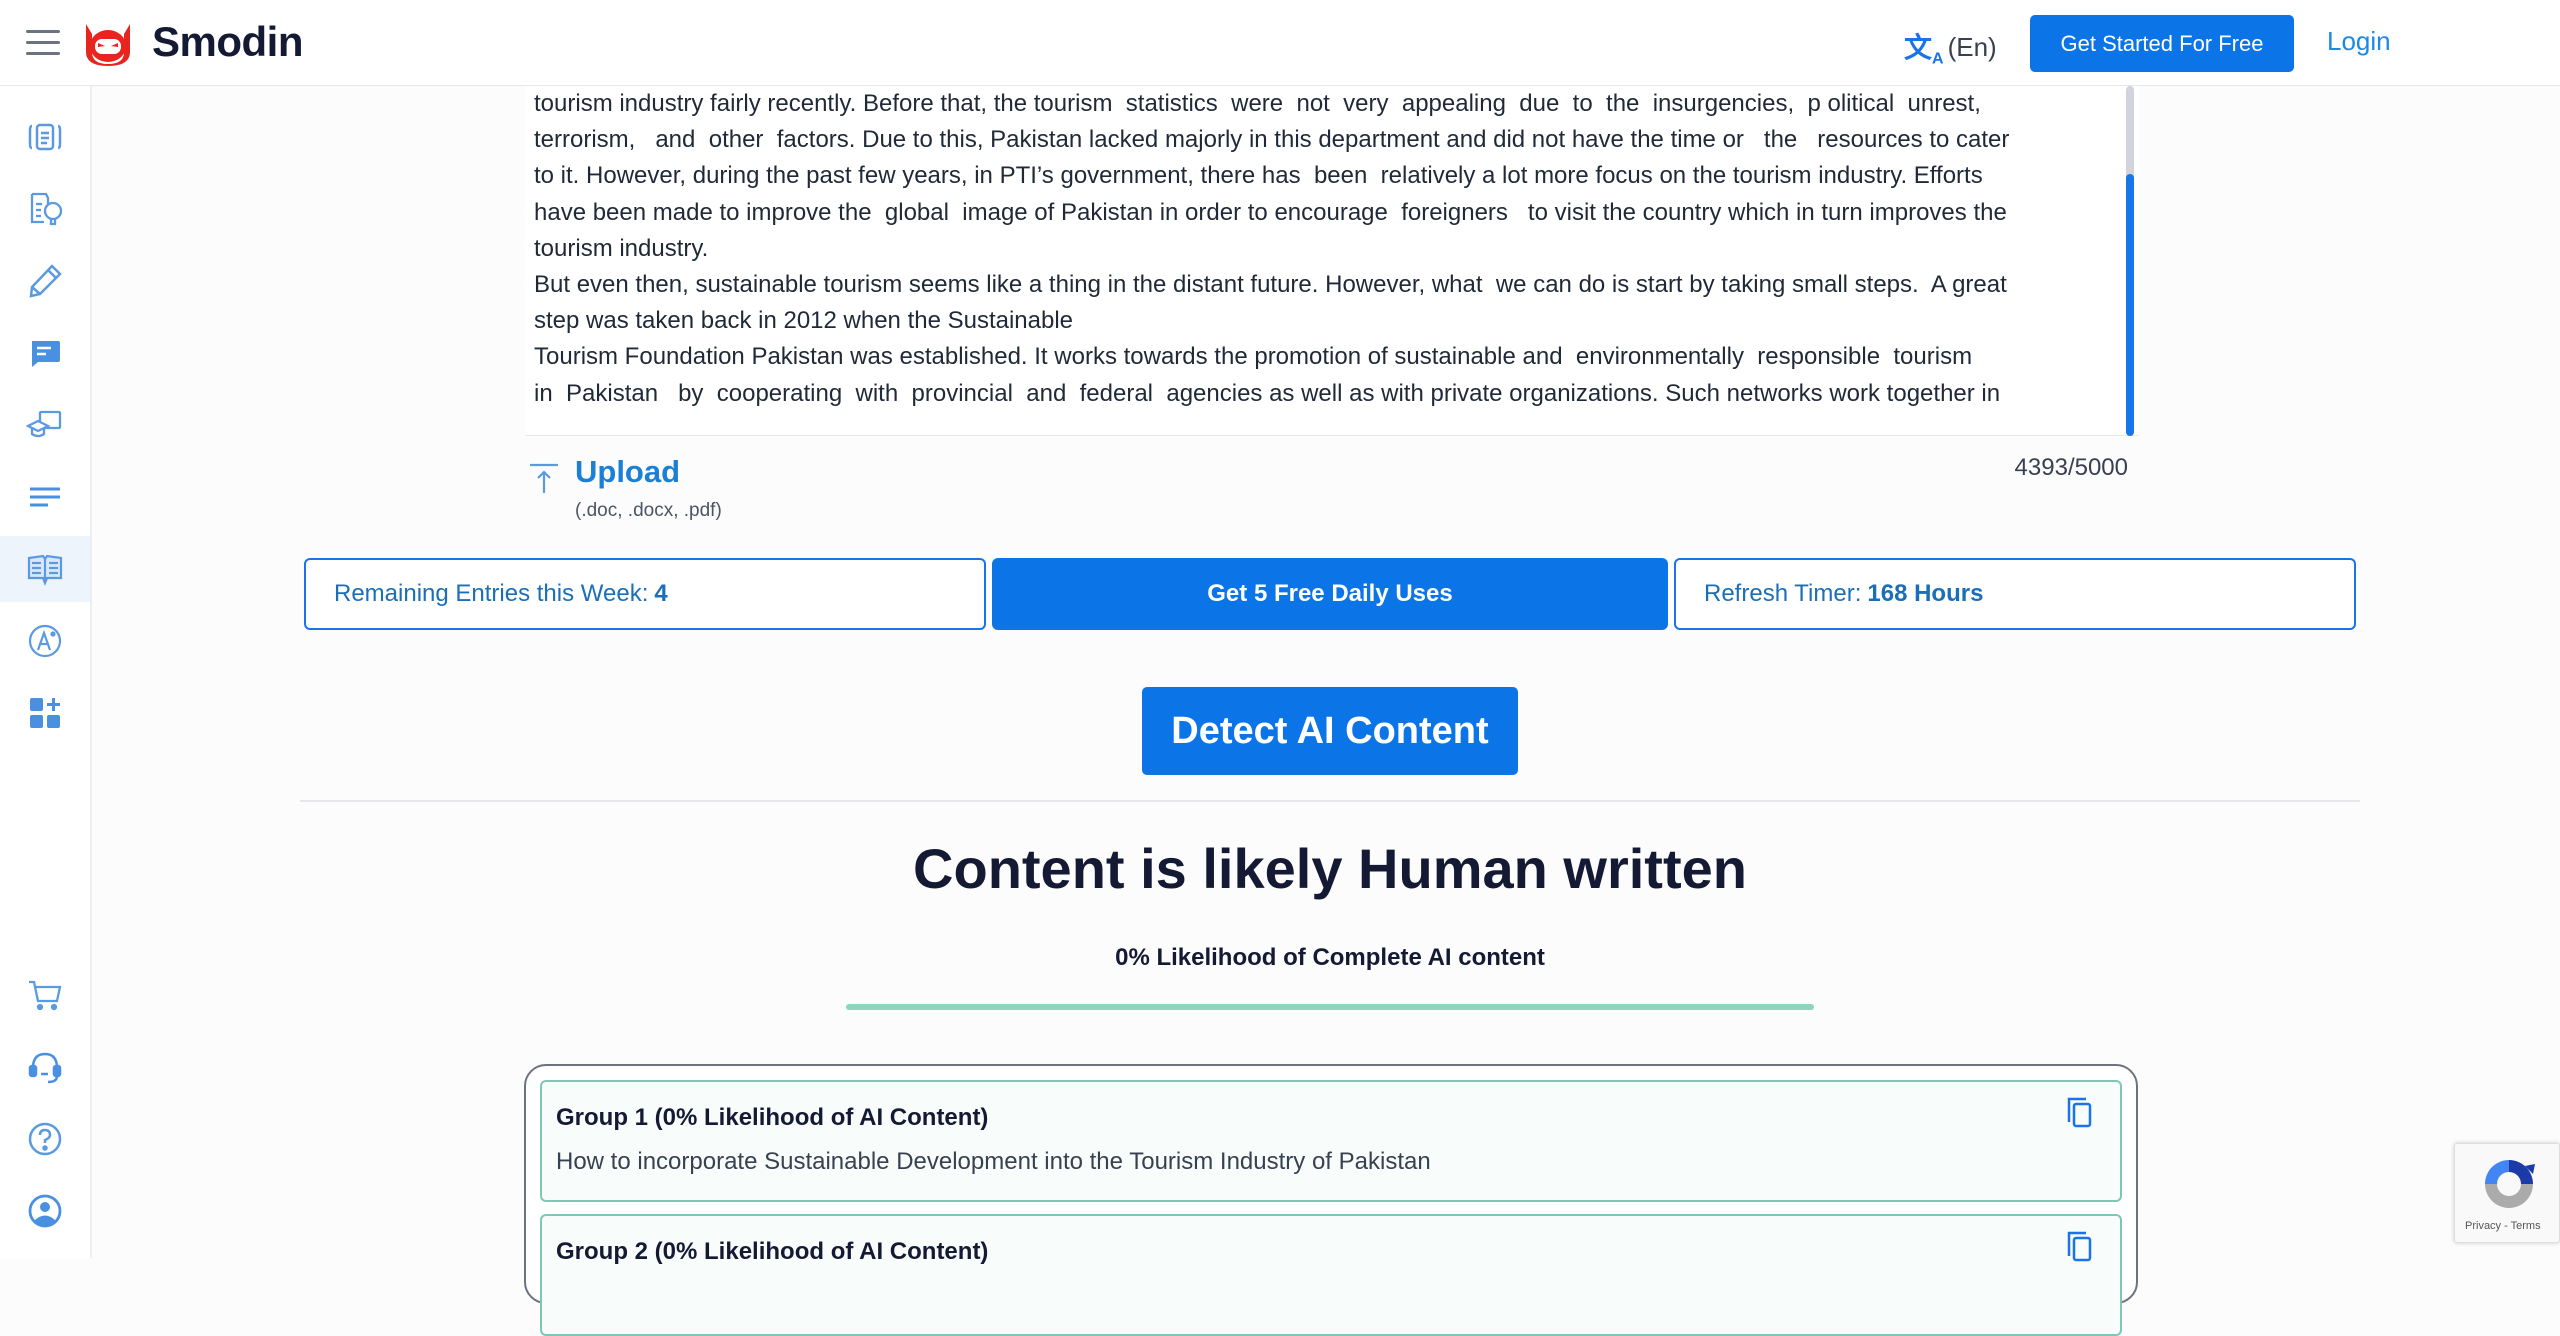 This screenshot has height=1336, width=2560. Describe the element at coordinates (648, 510) in the screenshot. I see `upload-file-types: (.doc, .docx, .pdf)` at that location.